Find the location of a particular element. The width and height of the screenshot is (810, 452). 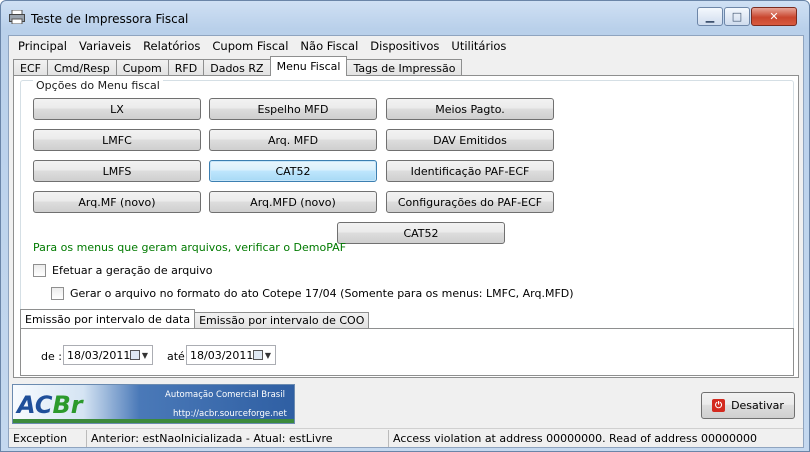

menu-nao-fiscal: Não Fiscal is located at coordinates (329, 46).